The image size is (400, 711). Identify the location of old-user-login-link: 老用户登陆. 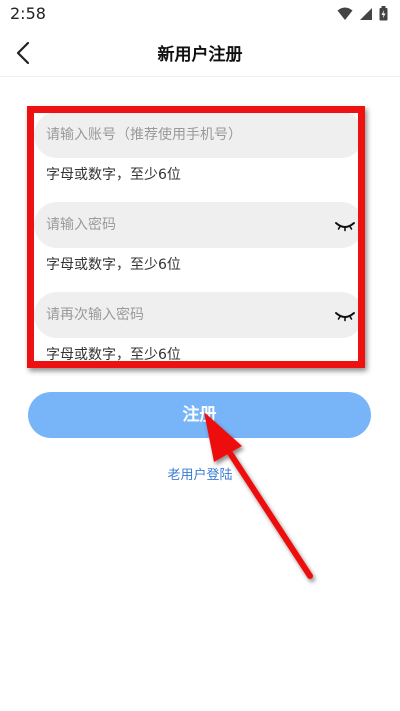
(200, 473).